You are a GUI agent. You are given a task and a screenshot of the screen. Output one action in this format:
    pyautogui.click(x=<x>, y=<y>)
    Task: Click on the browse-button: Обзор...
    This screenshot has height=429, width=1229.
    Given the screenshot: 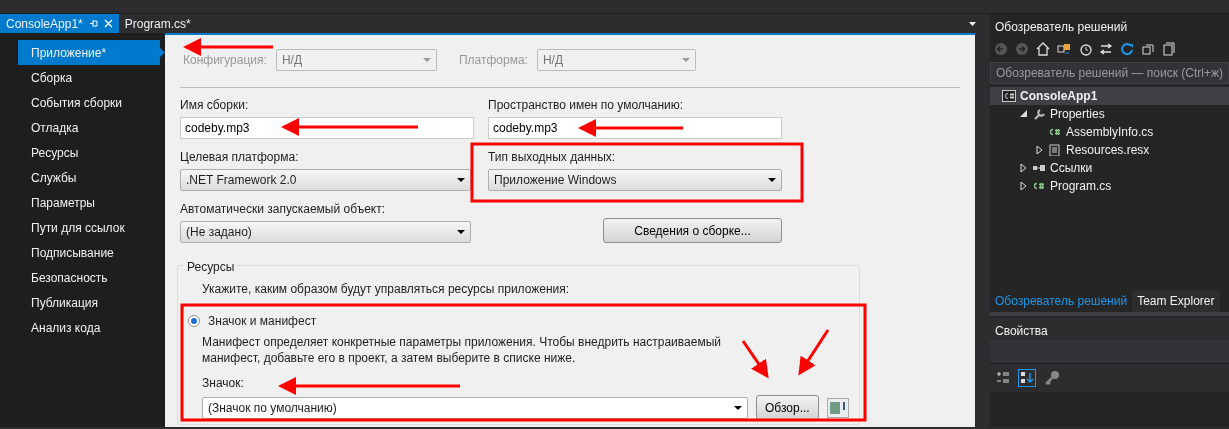 What is the action you would take?
    pyautogui.click(x=787, y=407)
    